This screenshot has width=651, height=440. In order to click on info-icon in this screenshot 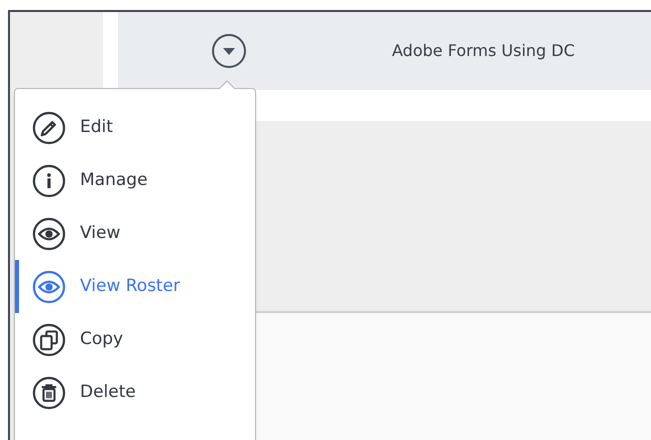, I will do `click(49, 181)`.